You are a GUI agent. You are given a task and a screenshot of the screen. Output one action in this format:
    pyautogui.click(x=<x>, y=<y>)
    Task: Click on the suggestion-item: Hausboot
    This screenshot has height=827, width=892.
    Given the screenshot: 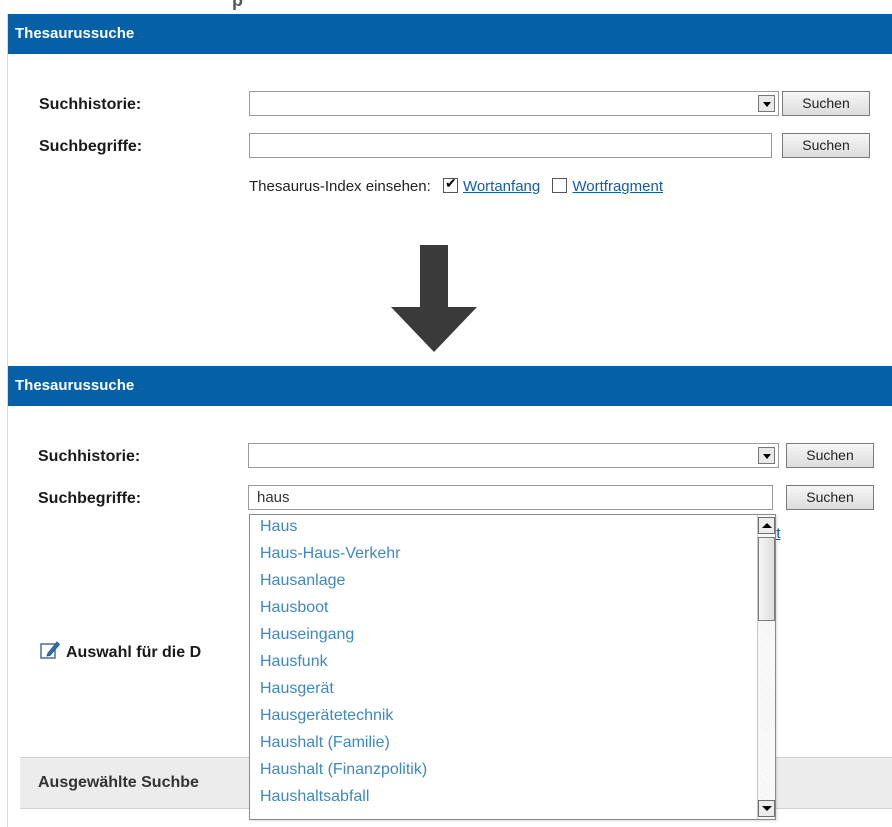 What is the action you would take?
    pyautogui.click(x=343, y=612)
    